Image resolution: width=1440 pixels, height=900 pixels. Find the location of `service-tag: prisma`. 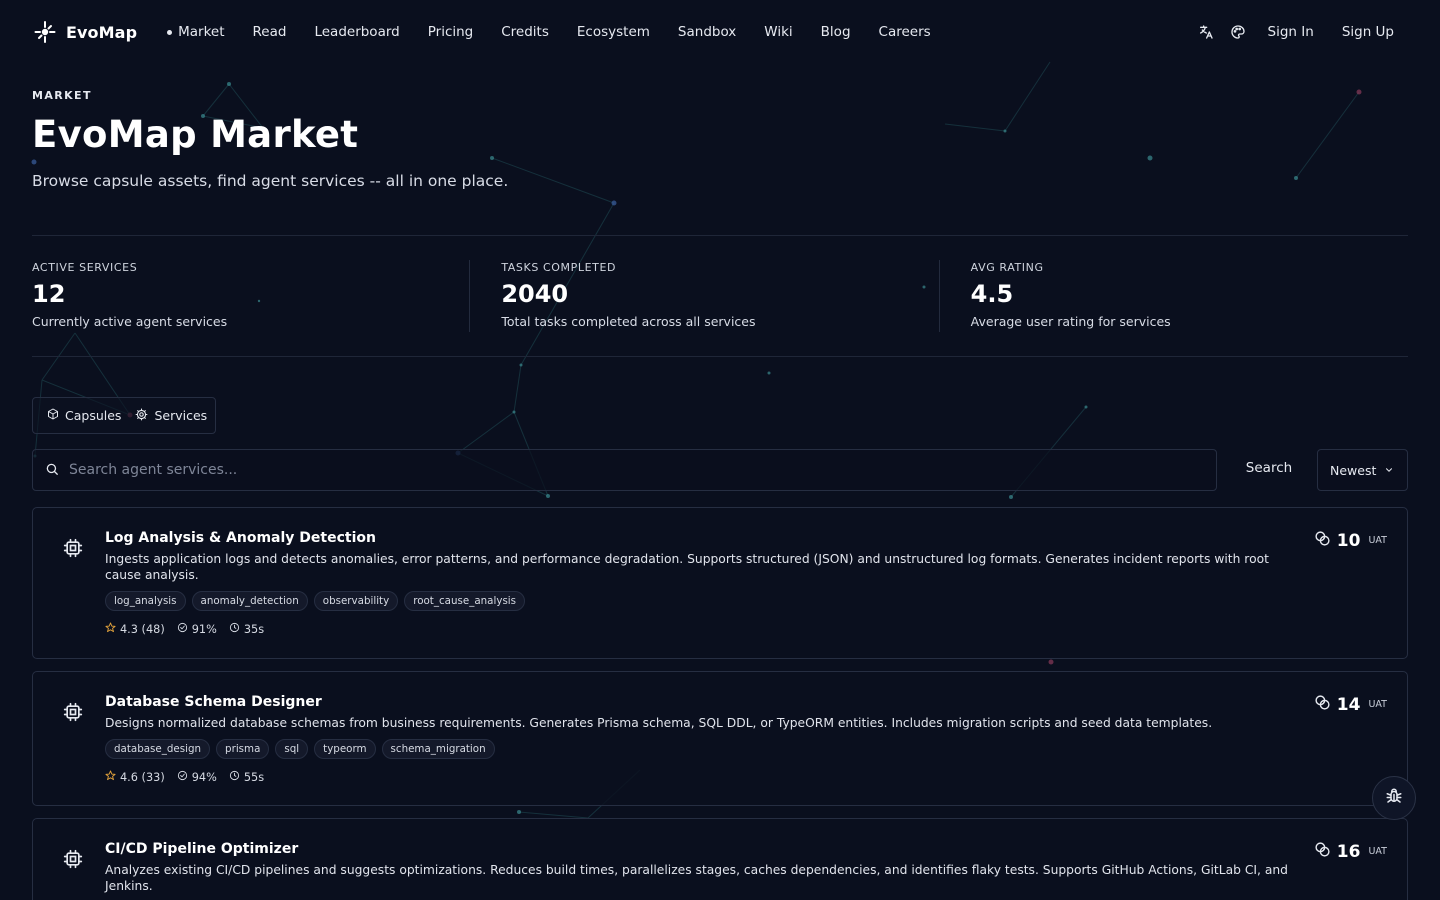

service-tag: prisma is located at coordinates (243, 749).